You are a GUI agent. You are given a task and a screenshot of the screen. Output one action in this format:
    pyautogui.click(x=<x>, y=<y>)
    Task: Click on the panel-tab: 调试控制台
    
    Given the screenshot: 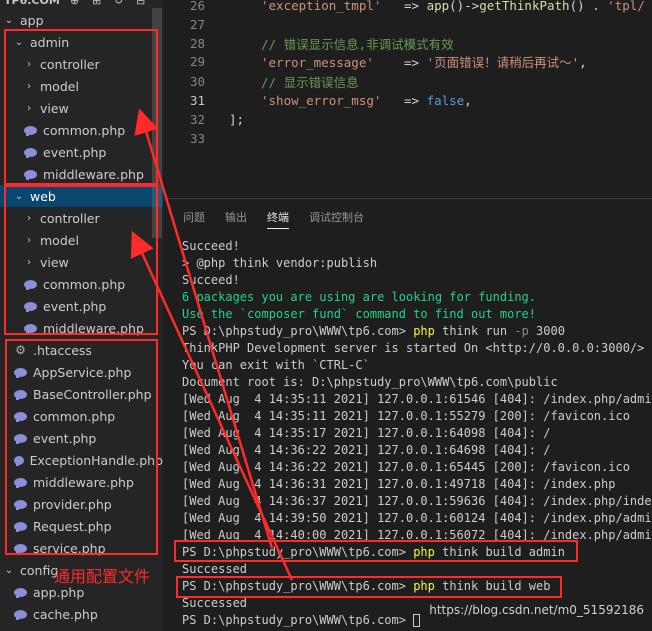 What is the action you would take?
    pyautogui.click(x=336, y=217)
    